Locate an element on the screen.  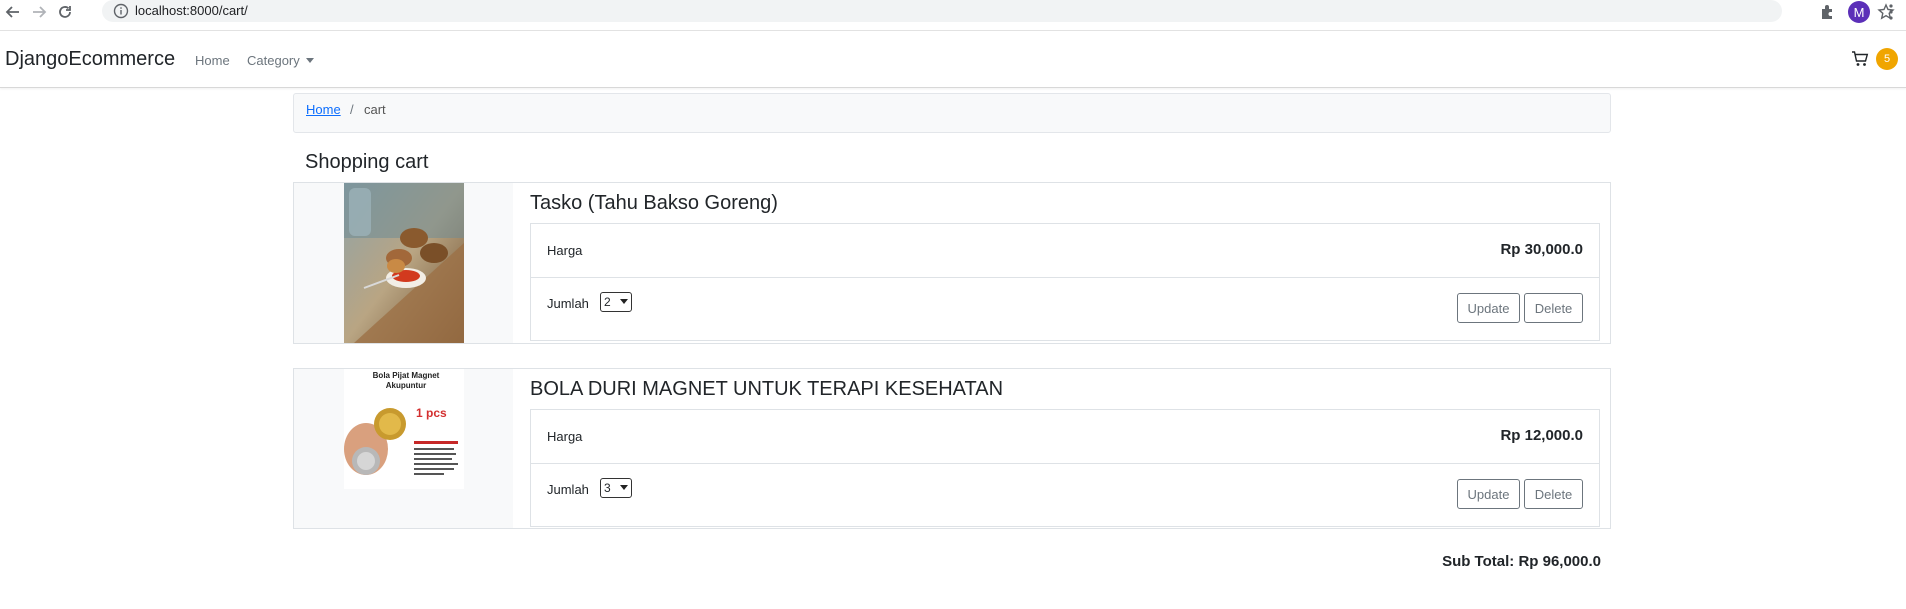
extensions-puzzle-icon is located at coordinates (1828, 12).